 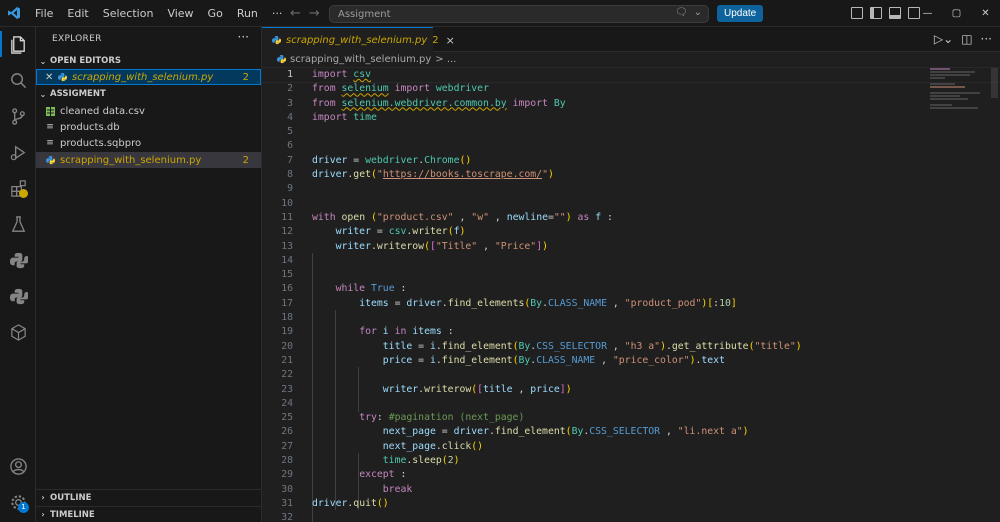 What do you see at coordinates (960, 98) in the screenshot?
I see `minimap` at bounding box center [960, 98].